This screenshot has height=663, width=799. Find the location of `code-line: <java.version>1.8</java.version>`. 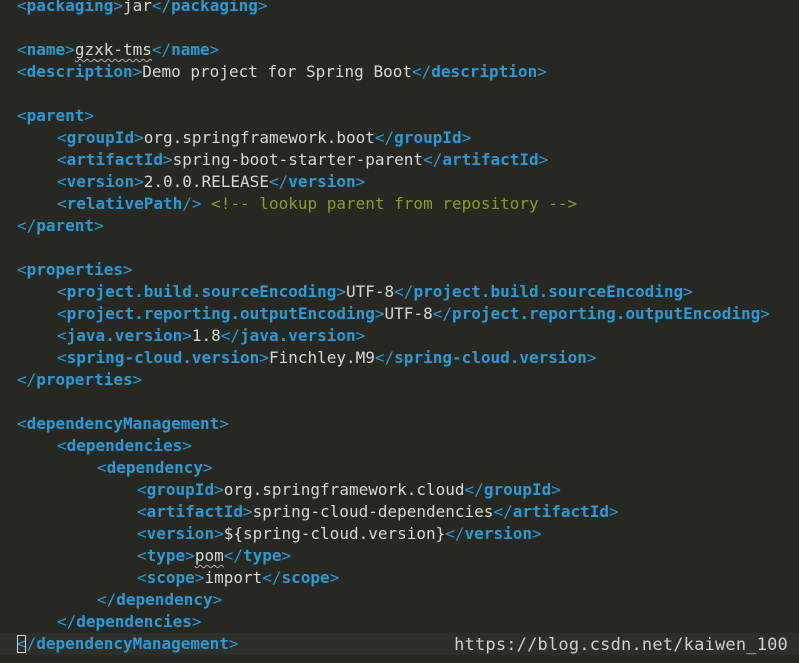

code-line: <java.version>1.8</java.version> is located at coordinates (399, 336).